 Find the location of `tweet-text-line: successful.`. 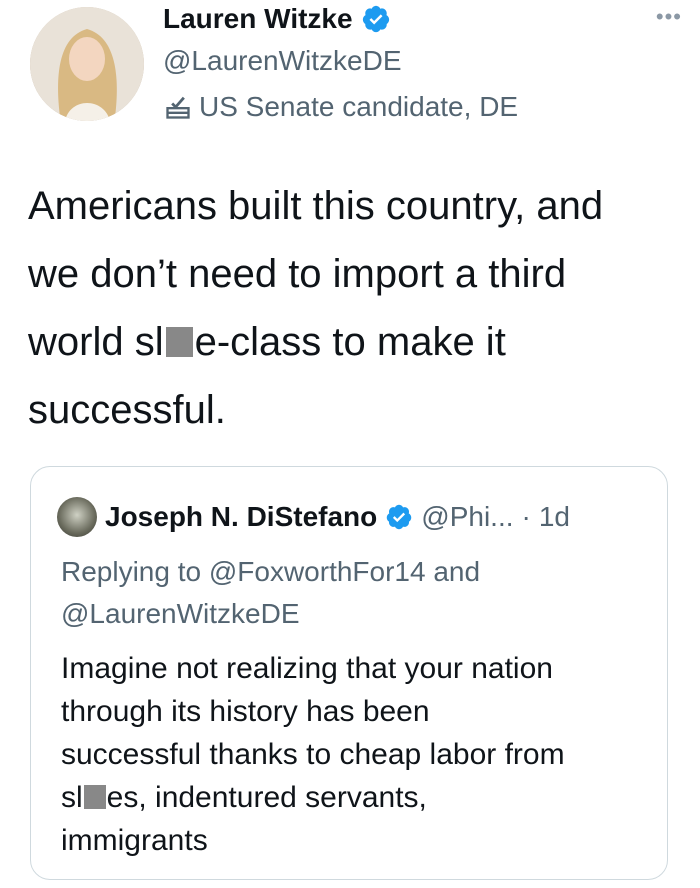

tweet-text-line: successful. is located at coordinates (127, 410).